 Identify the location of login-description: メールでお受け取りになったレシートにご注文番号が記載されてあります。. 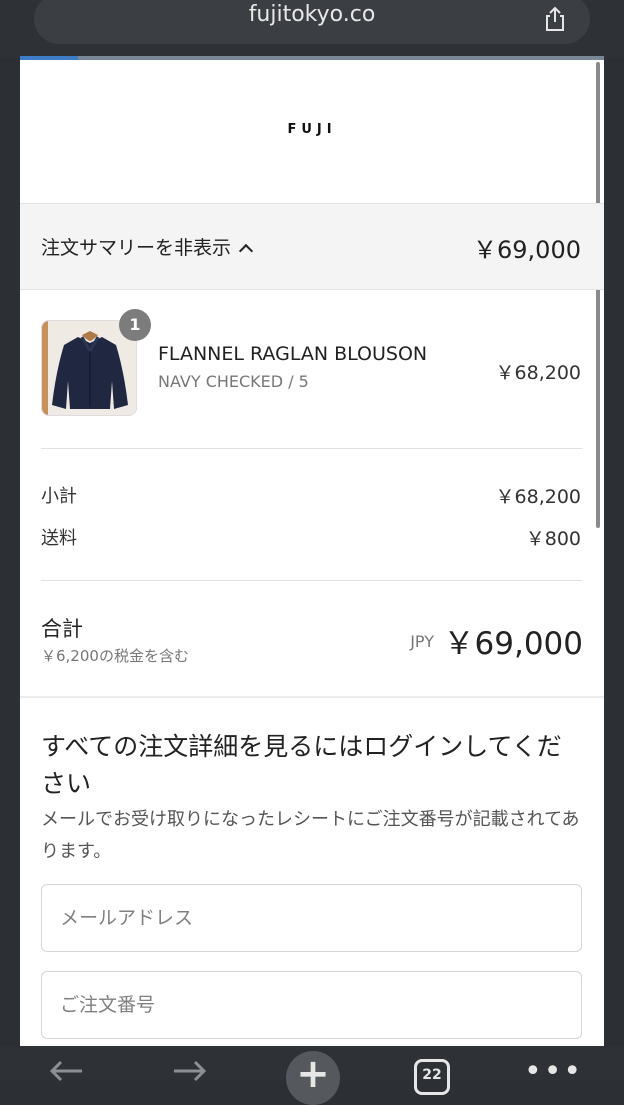
(310, 835).